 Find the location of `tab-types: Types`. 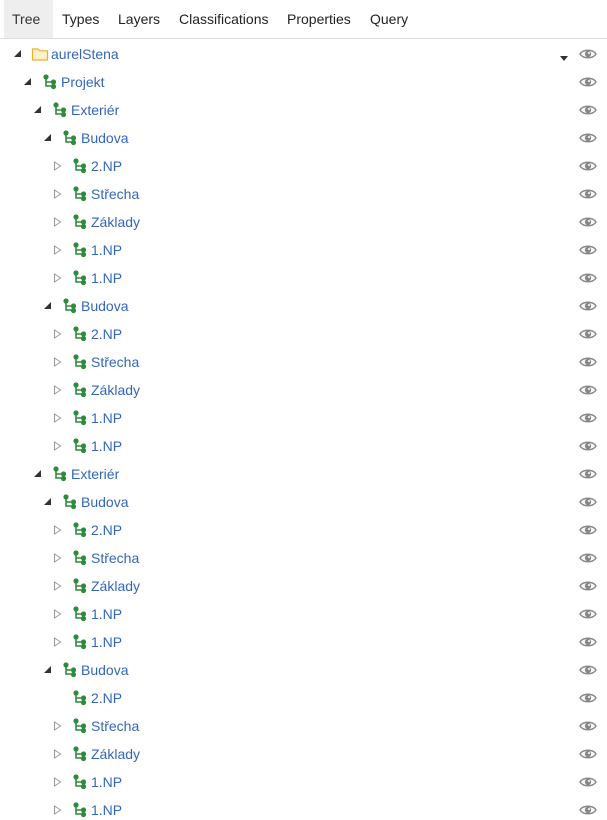

tab-types: Types is located at coordinates (82, 19).